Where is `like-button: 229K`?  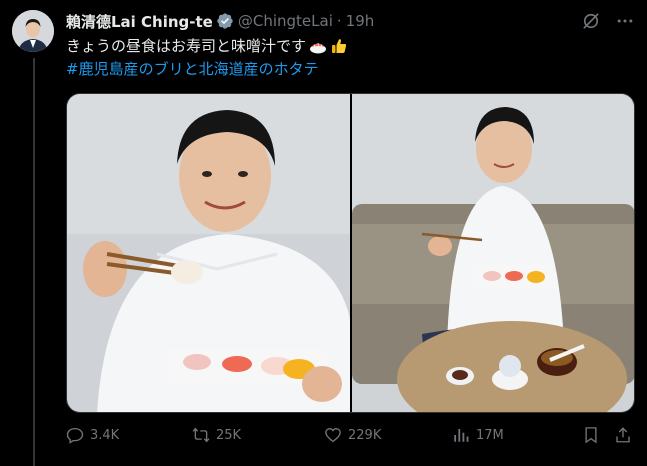
like-button: 229K is located at coordinates (352, 435).